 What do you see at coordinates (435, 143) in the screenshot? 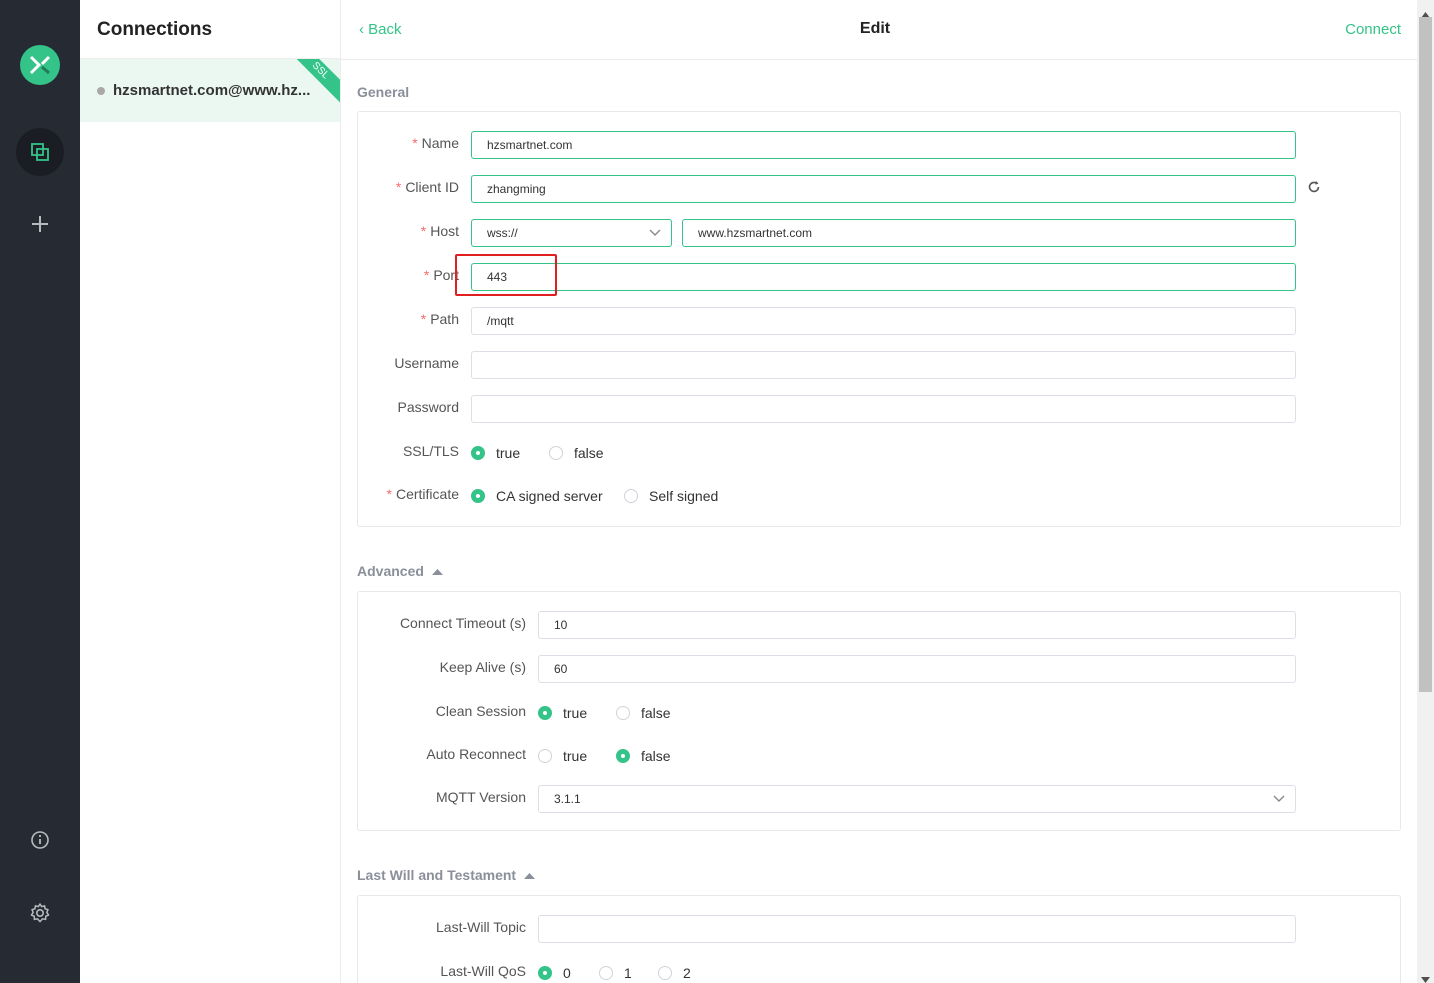
I see `name-label: * Name` at bounding box center [435, 143].